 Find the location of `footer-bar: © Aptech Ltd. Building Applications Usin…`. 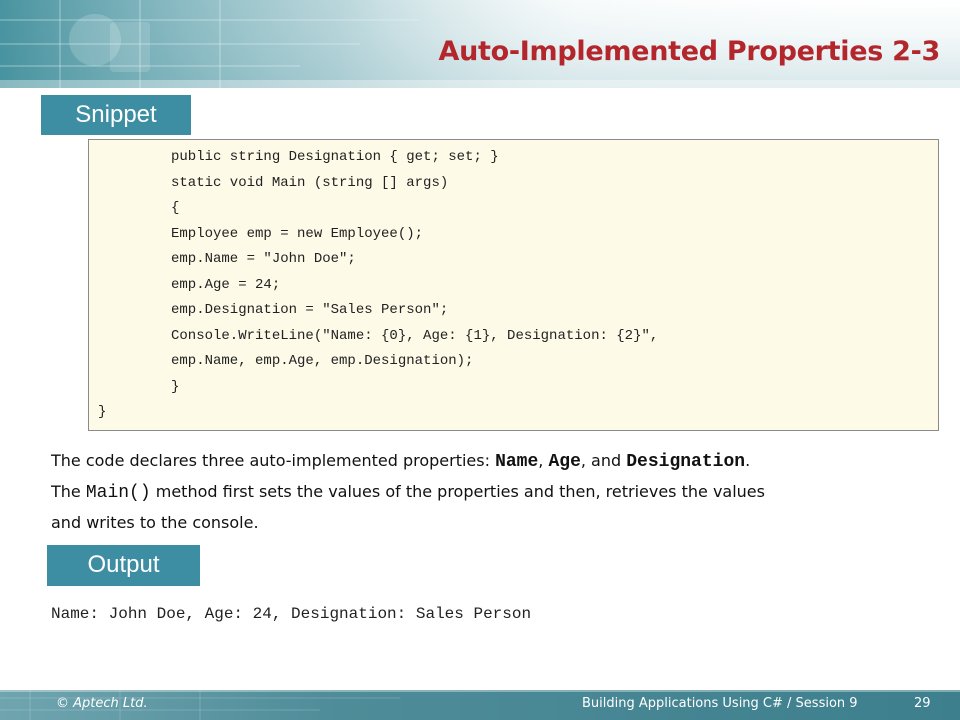

footer-bar: © Aptech Ltd. Building Applications Usin… is located at coordinates (480, 705).